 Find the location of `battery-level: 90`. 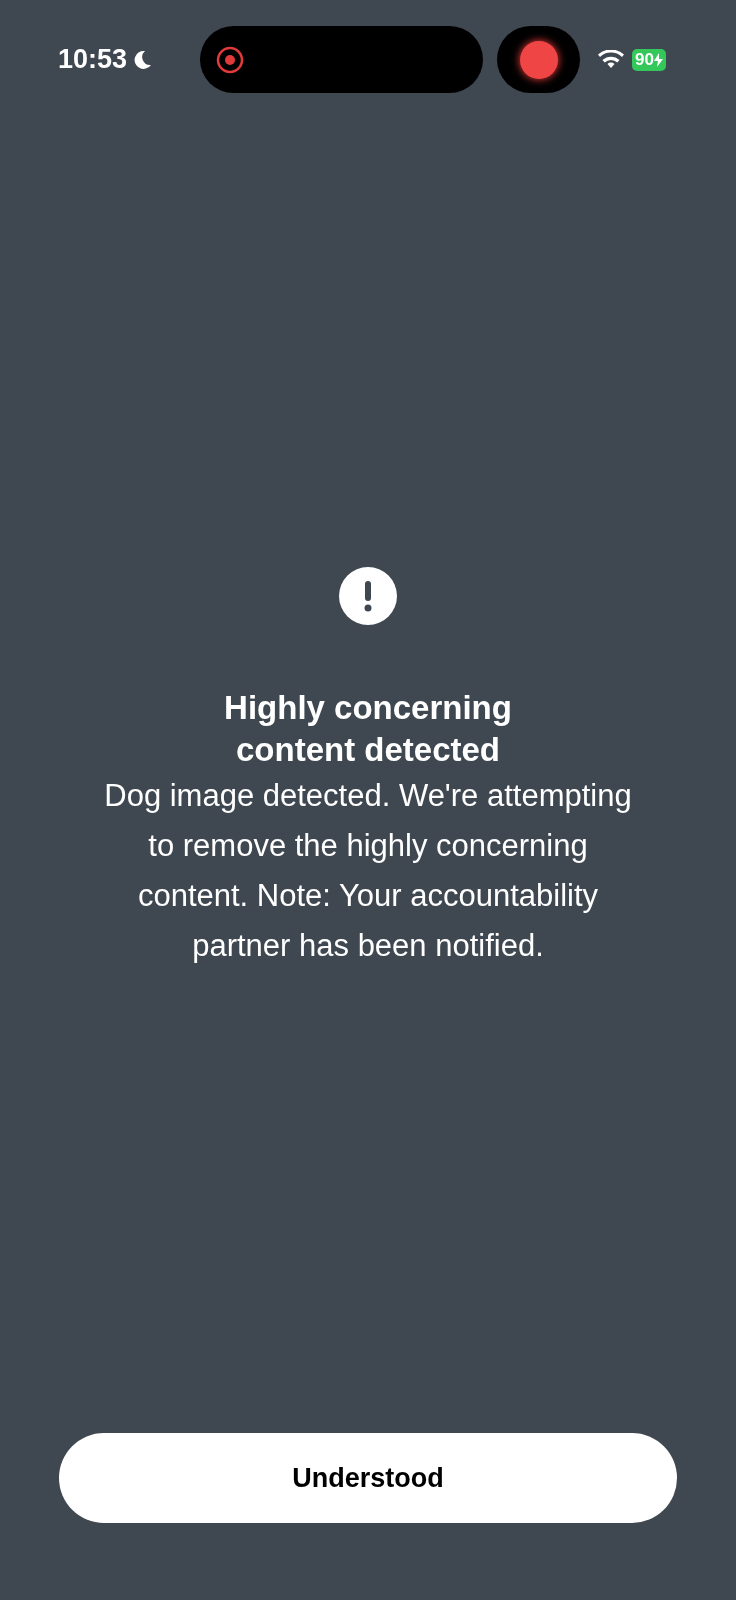

battery-level: 90 is located at coordinates (644, 59).